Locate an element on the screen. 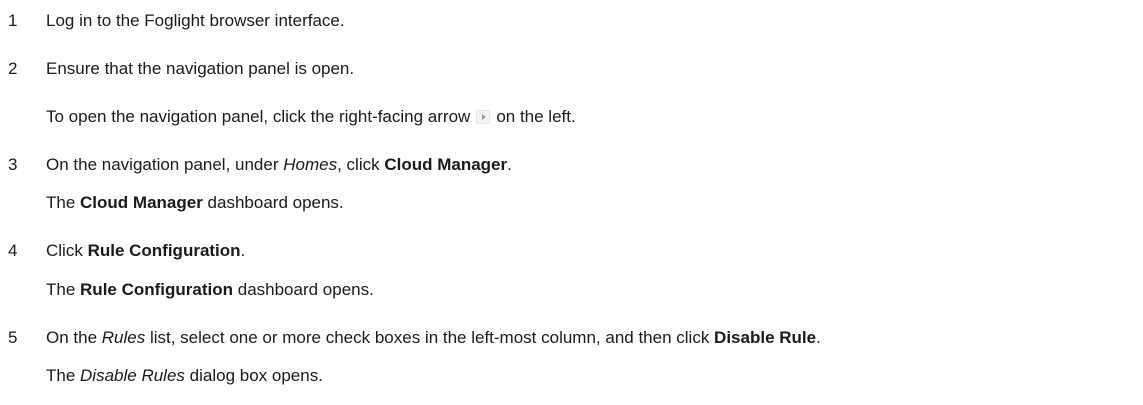  step-note: The Cloud Manager dashboard opens. is located at coordinates (195, 202).